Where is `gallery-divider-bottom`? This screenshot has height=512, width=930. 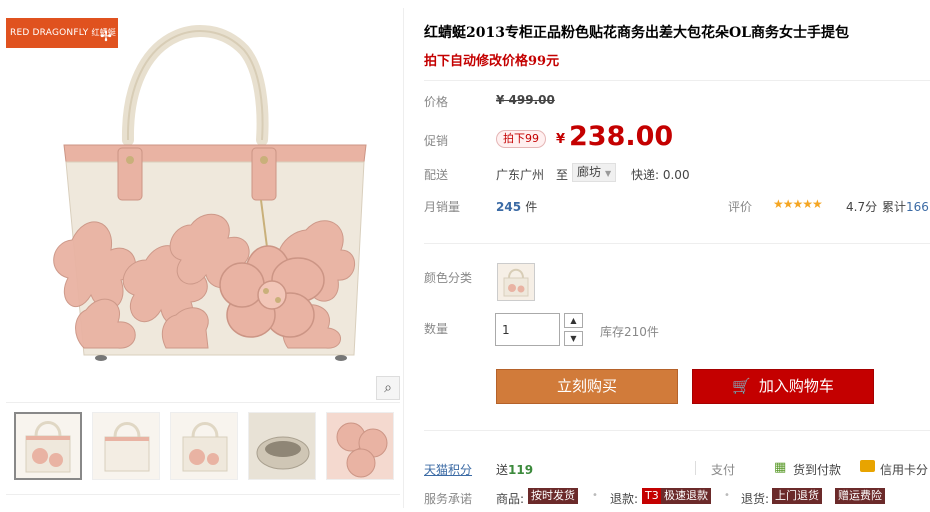
gallery-divider-bottom is located at coordinates (203, 494).